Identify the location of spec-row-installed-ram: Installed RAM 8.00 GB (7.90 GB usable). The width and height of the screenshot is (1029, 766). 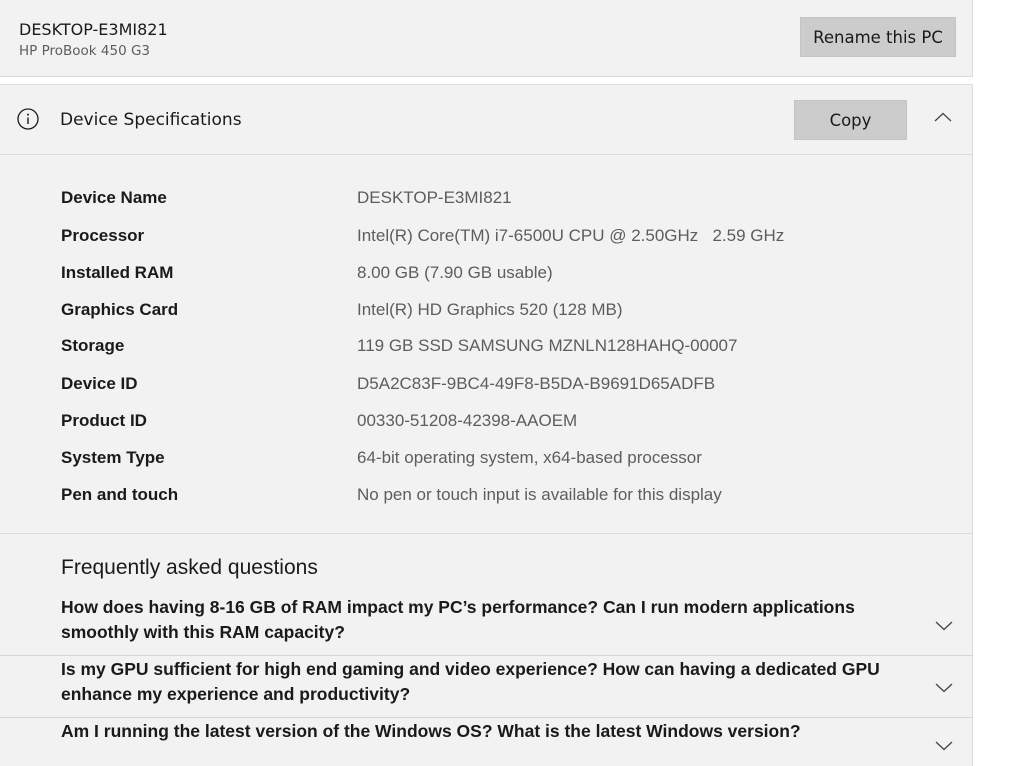
(486, 278).